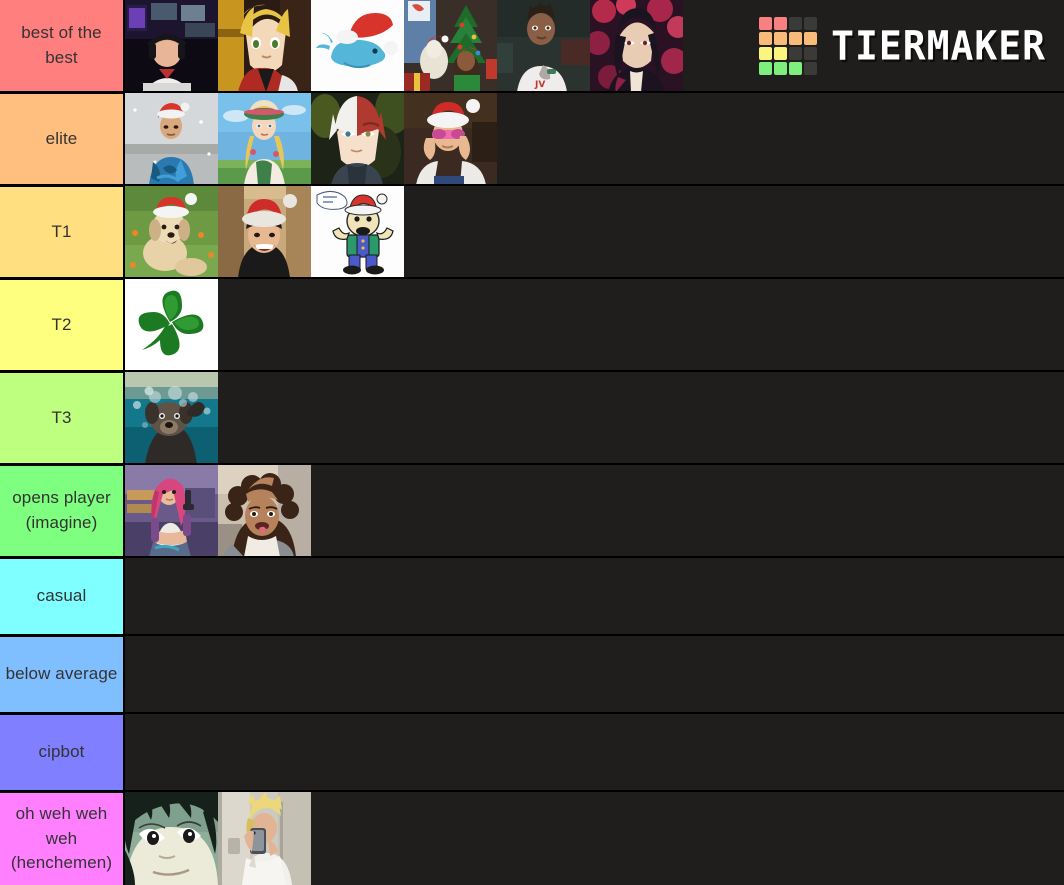 Image resolution: width=1064 pixels, height=885 pixels. Describe the element at coordinates (450, 138) in the screenshot. I see `kid-santa-hat-pink-sunglasses` at that location.